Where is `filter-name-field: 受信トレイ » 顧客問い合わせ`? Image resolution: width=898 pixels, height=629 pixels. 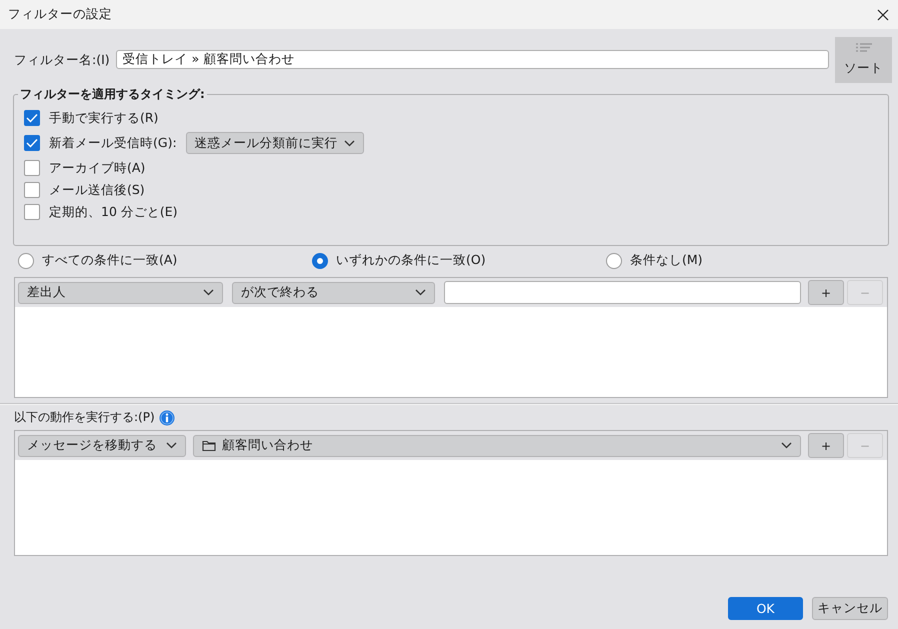
filter-name-field: 受信トレイ » 顧客問い合わせ is located at coordinates (472, 59).